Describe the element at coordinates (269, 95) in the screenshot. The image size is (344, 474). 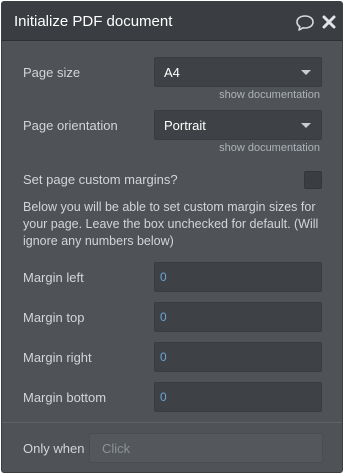
I see `page-size-doc-link: show documentation` at that location.